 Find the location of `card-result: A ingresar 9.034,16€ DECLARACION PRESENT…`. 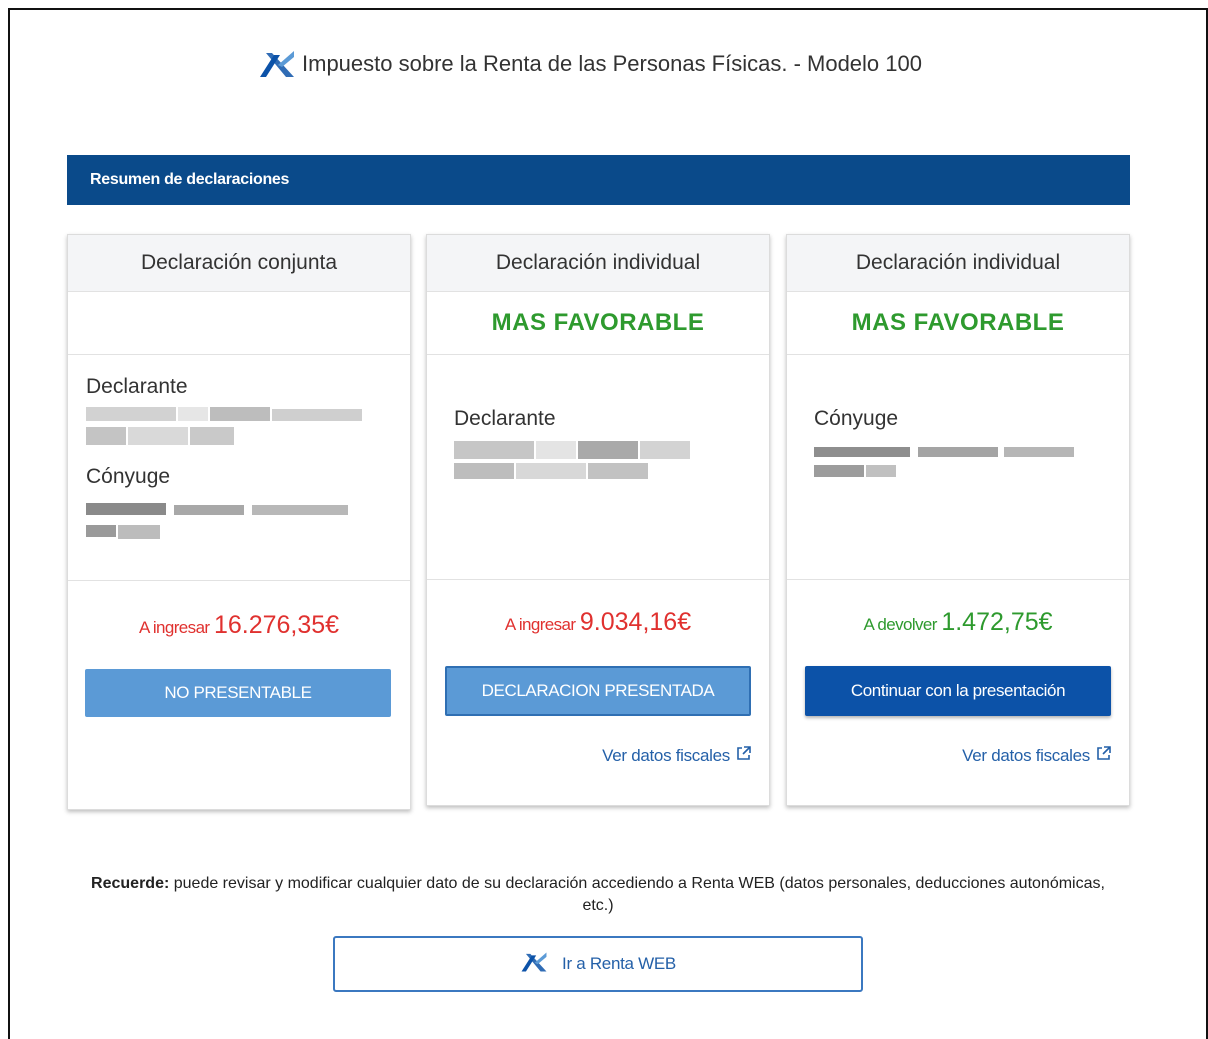

card-result: A ingresar 9.034,16€ DECLARACION PRESENT… is located at coordinates (598, 693).